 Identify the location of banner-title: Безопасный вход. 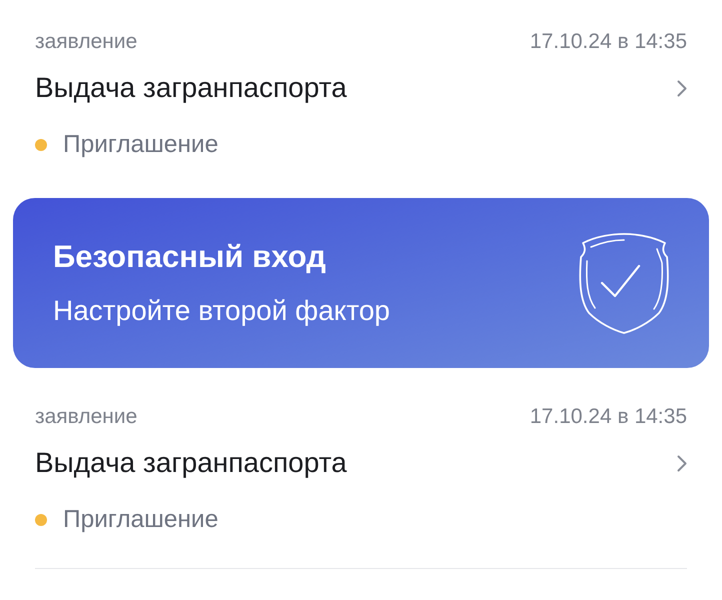
(190, 257).